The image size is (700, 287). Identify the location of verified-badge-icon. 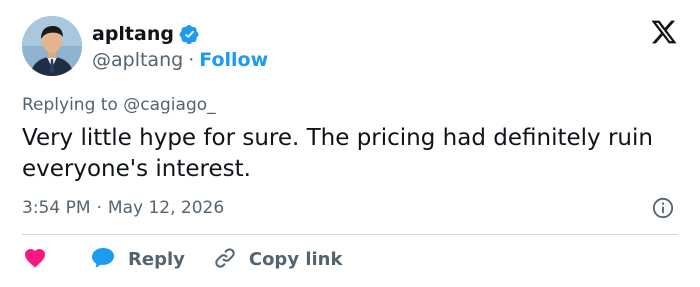
(189, 34).